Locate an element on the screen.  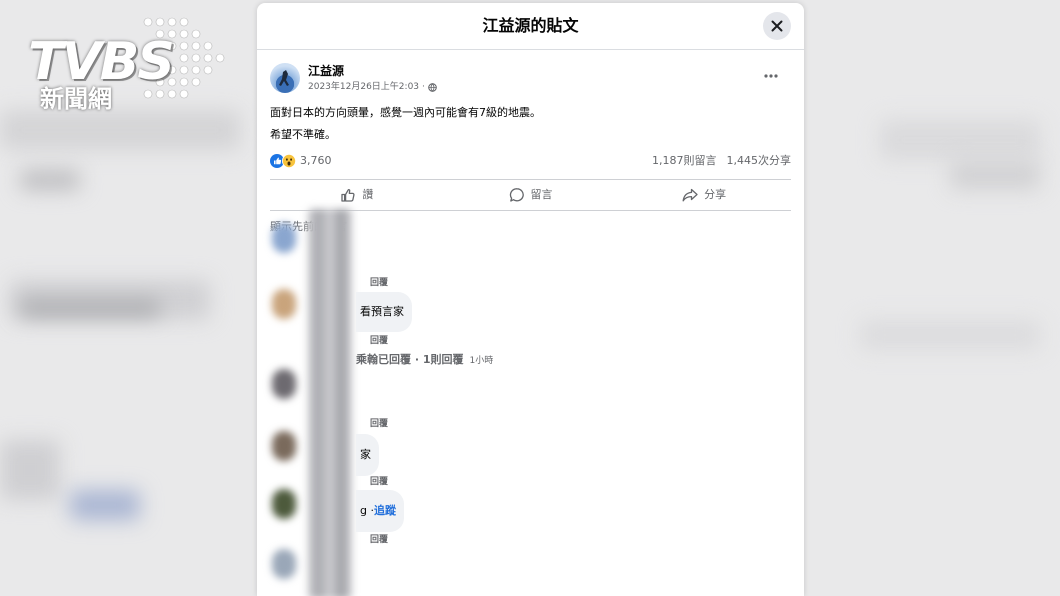
post-stats: 3,760 1,187則留言 1,445次分享 is located at coordinates (530, 161).